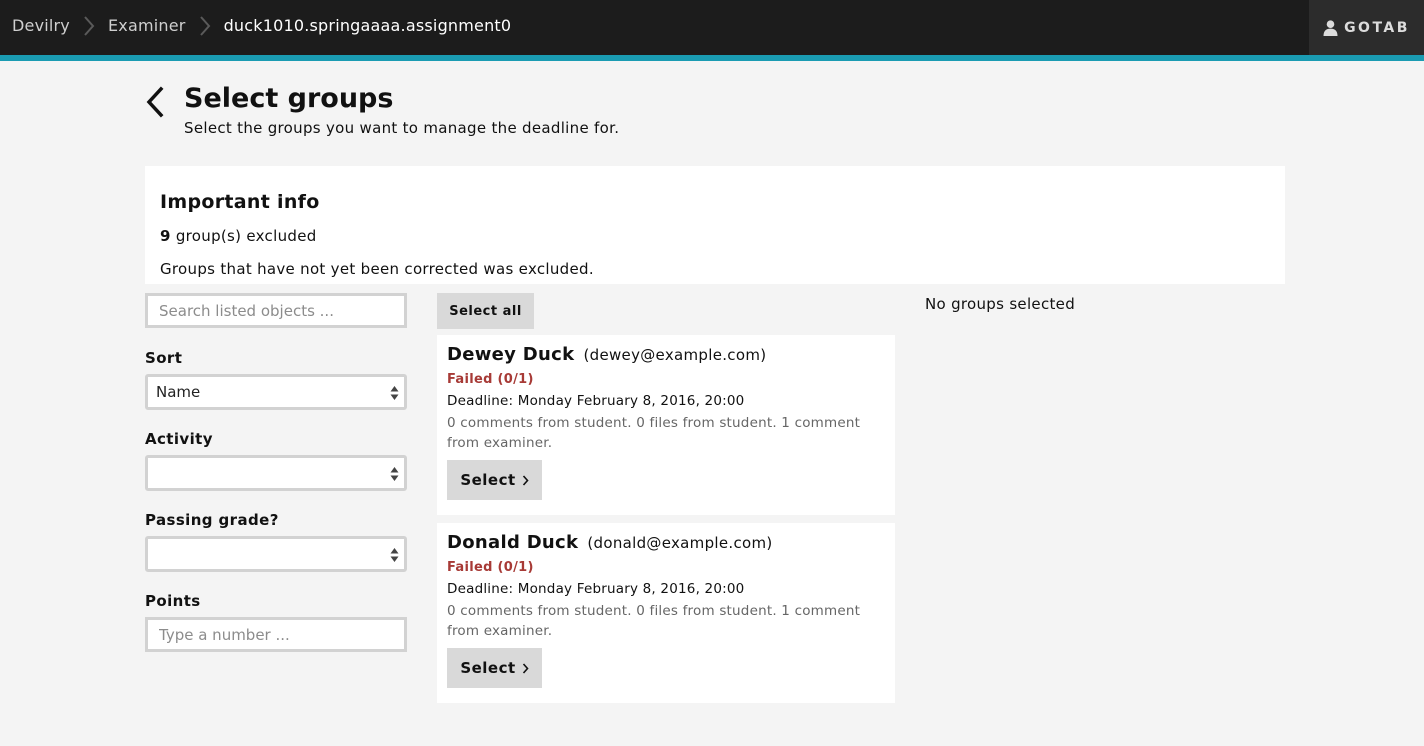  I want to click on group-email: (donald@example.com), so click(680, 543).